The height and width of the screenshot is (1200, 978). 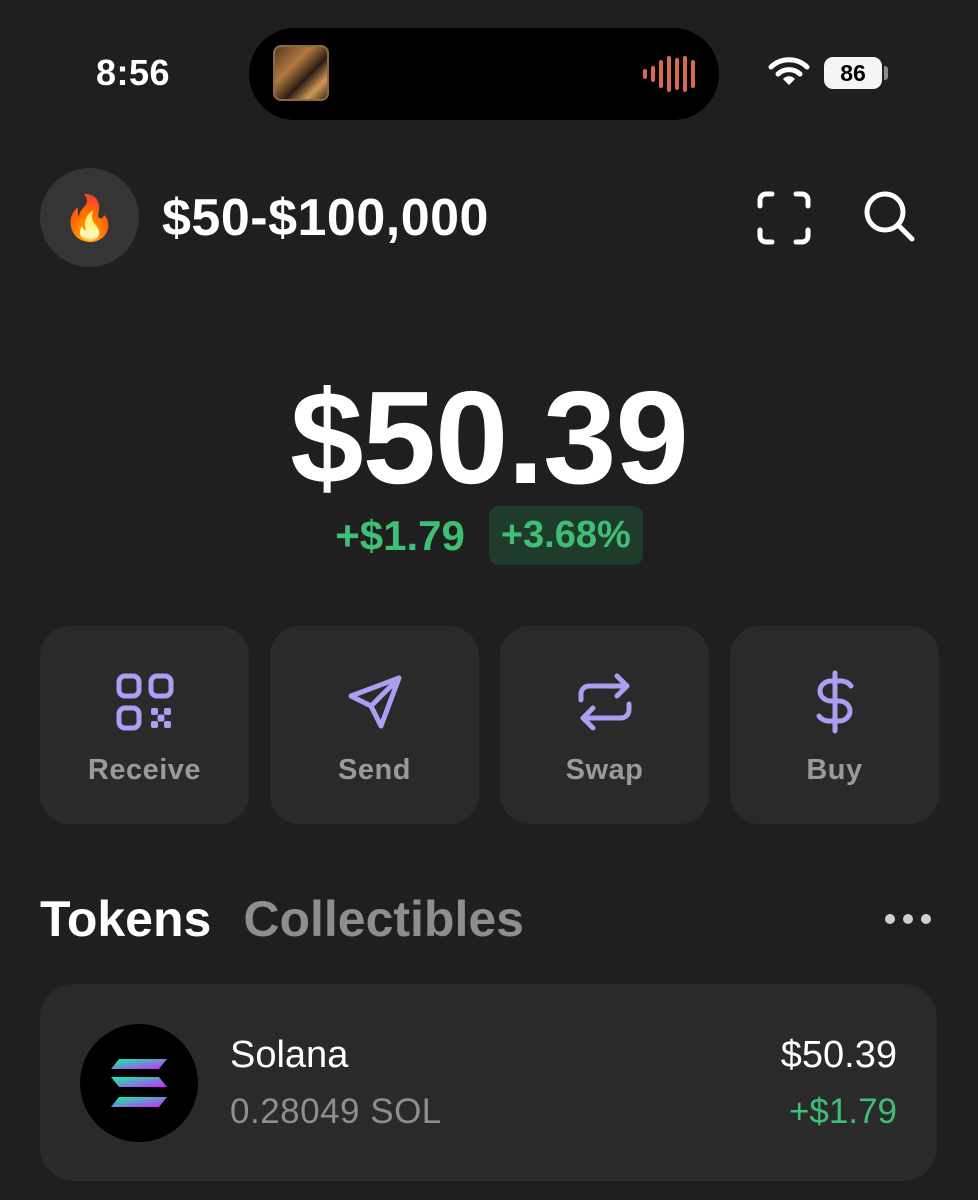 I want to click on now-playing-art-icon, so click(x=301, y=73).